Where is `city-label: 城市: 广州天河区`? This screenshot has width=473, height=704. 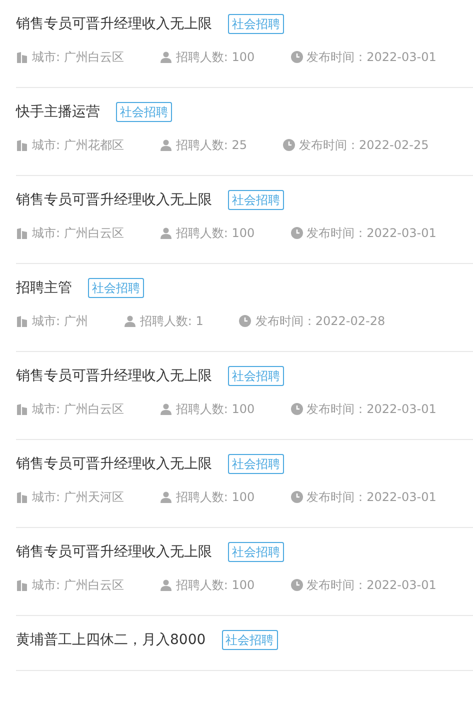
city-label: 城市: 广州天河区 is located at coordinates (78, 497).